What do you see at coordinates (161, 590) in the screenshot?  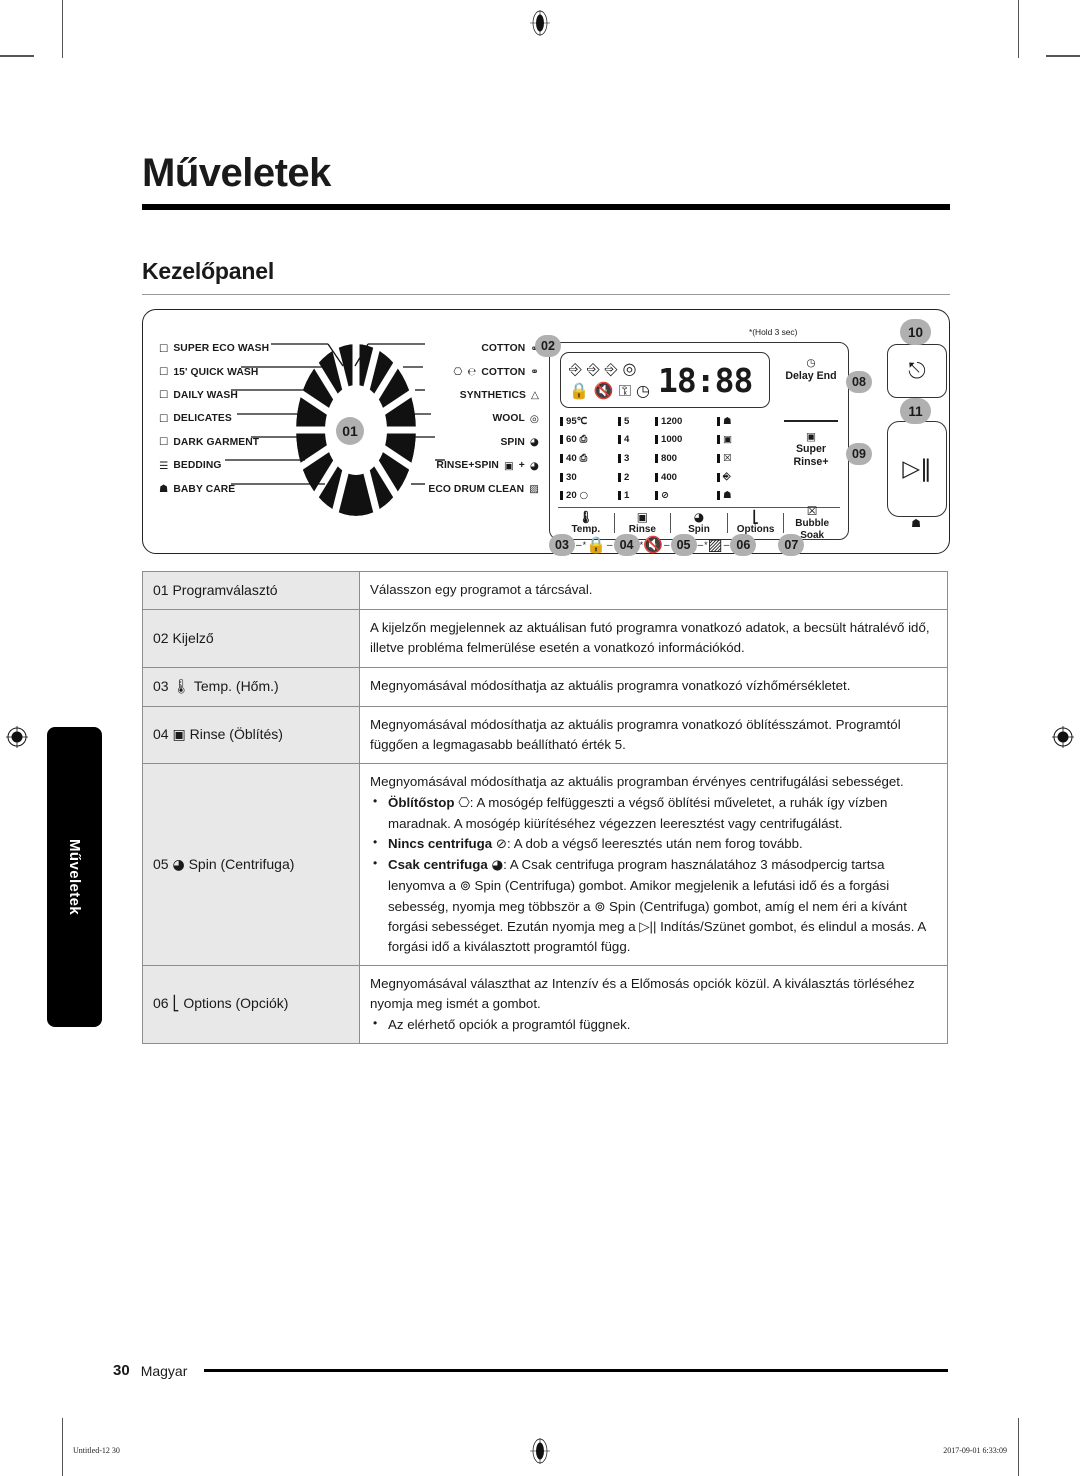 I see `legend-number: 01` at bounding box center [161, 590].